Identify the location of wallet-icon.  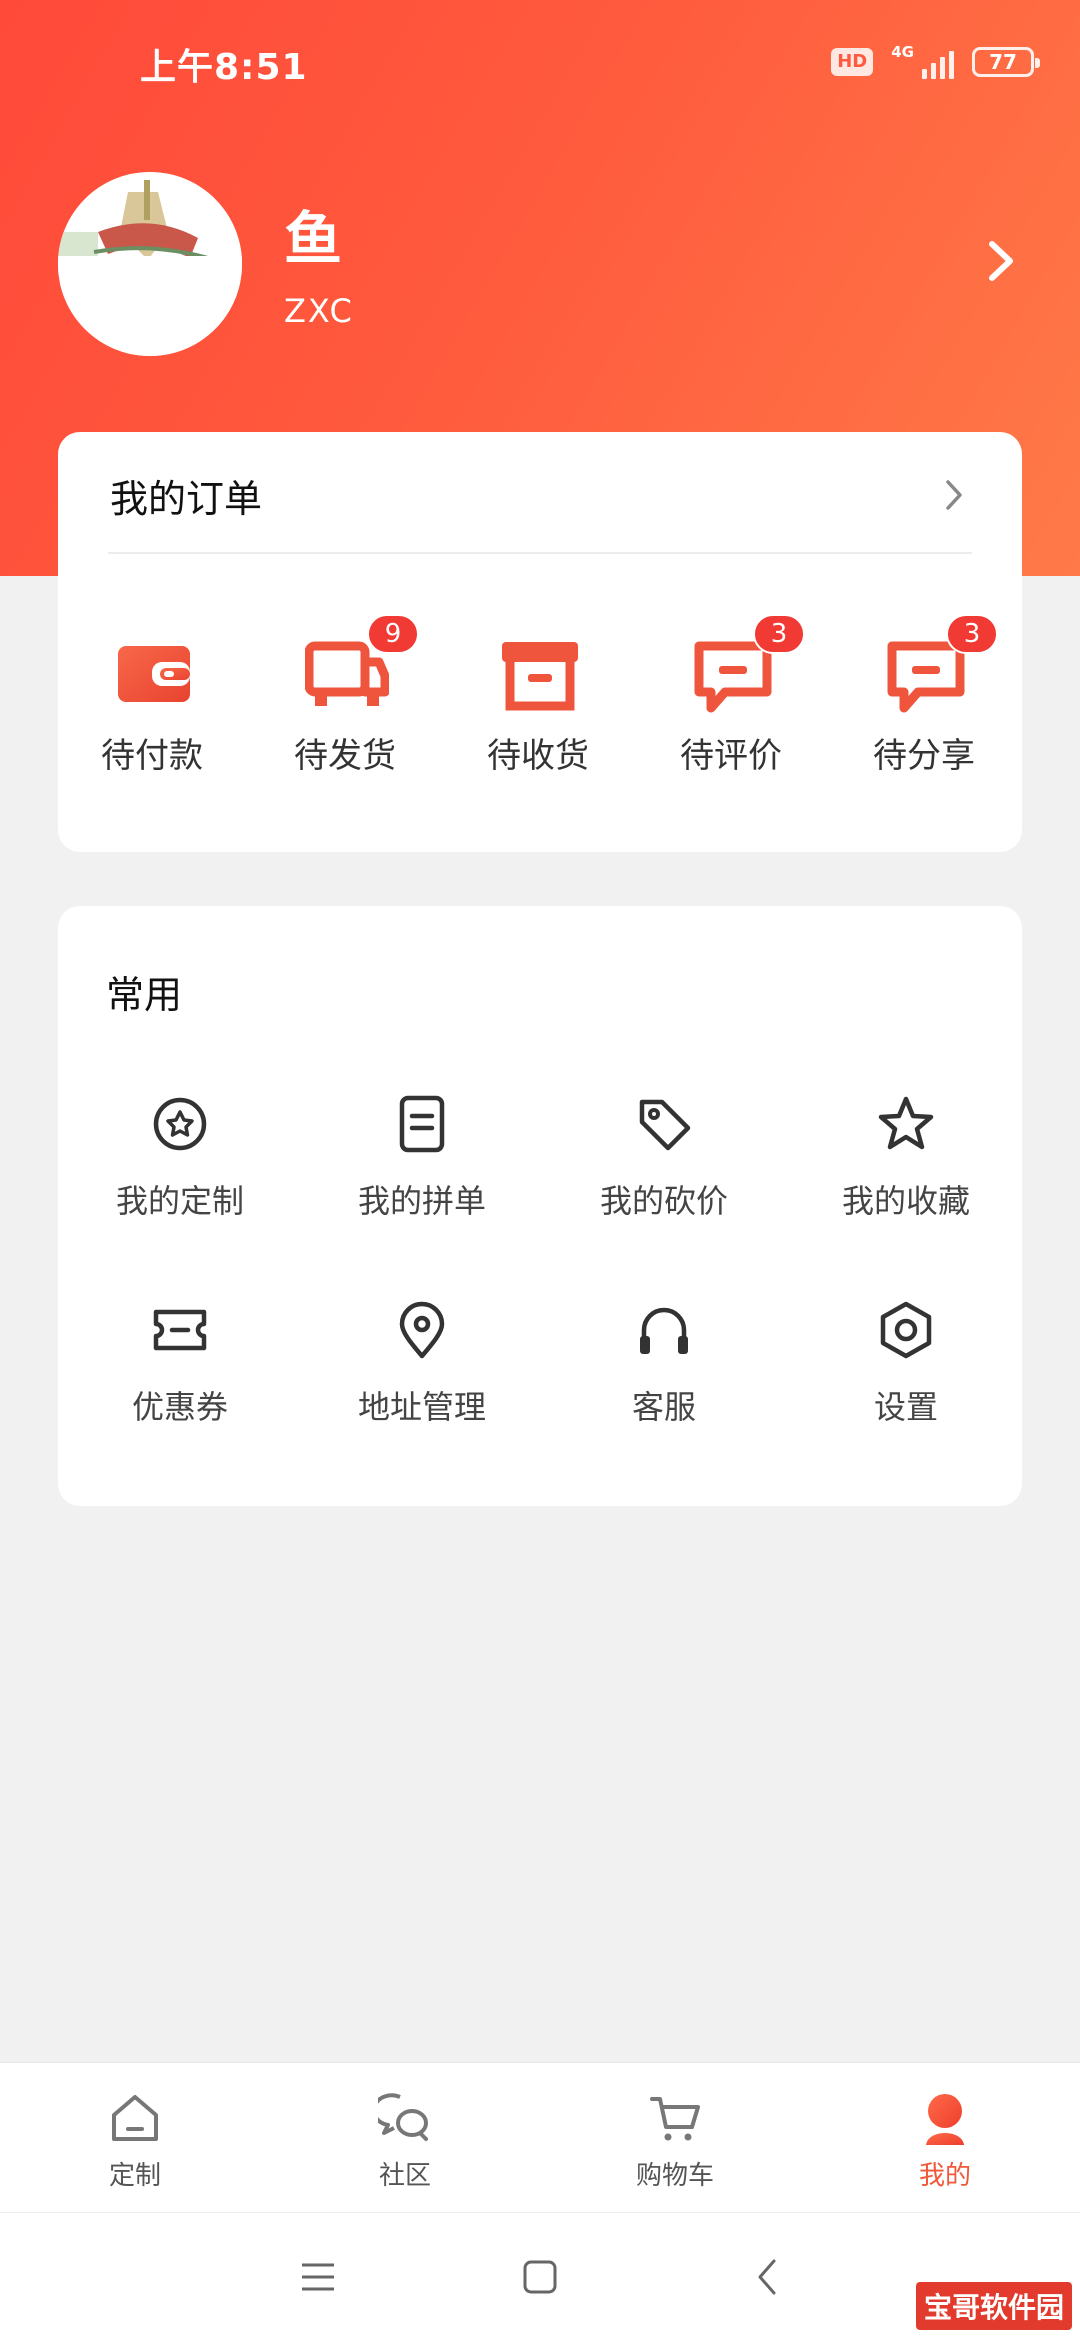
(154, 674).